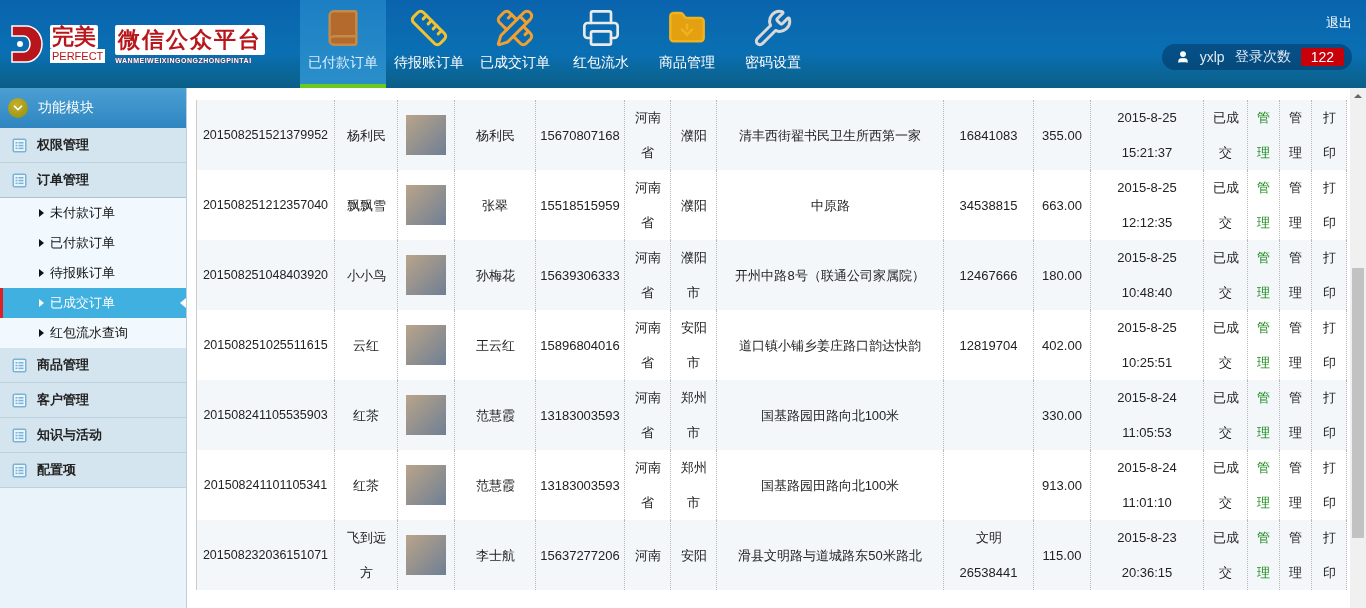 Image resolution: width=1366 pixels, height=608 pixels. Describe the element at coordinates (66, 108) in the screenshot. I see `sidebar-title: 功能模块` at that location.